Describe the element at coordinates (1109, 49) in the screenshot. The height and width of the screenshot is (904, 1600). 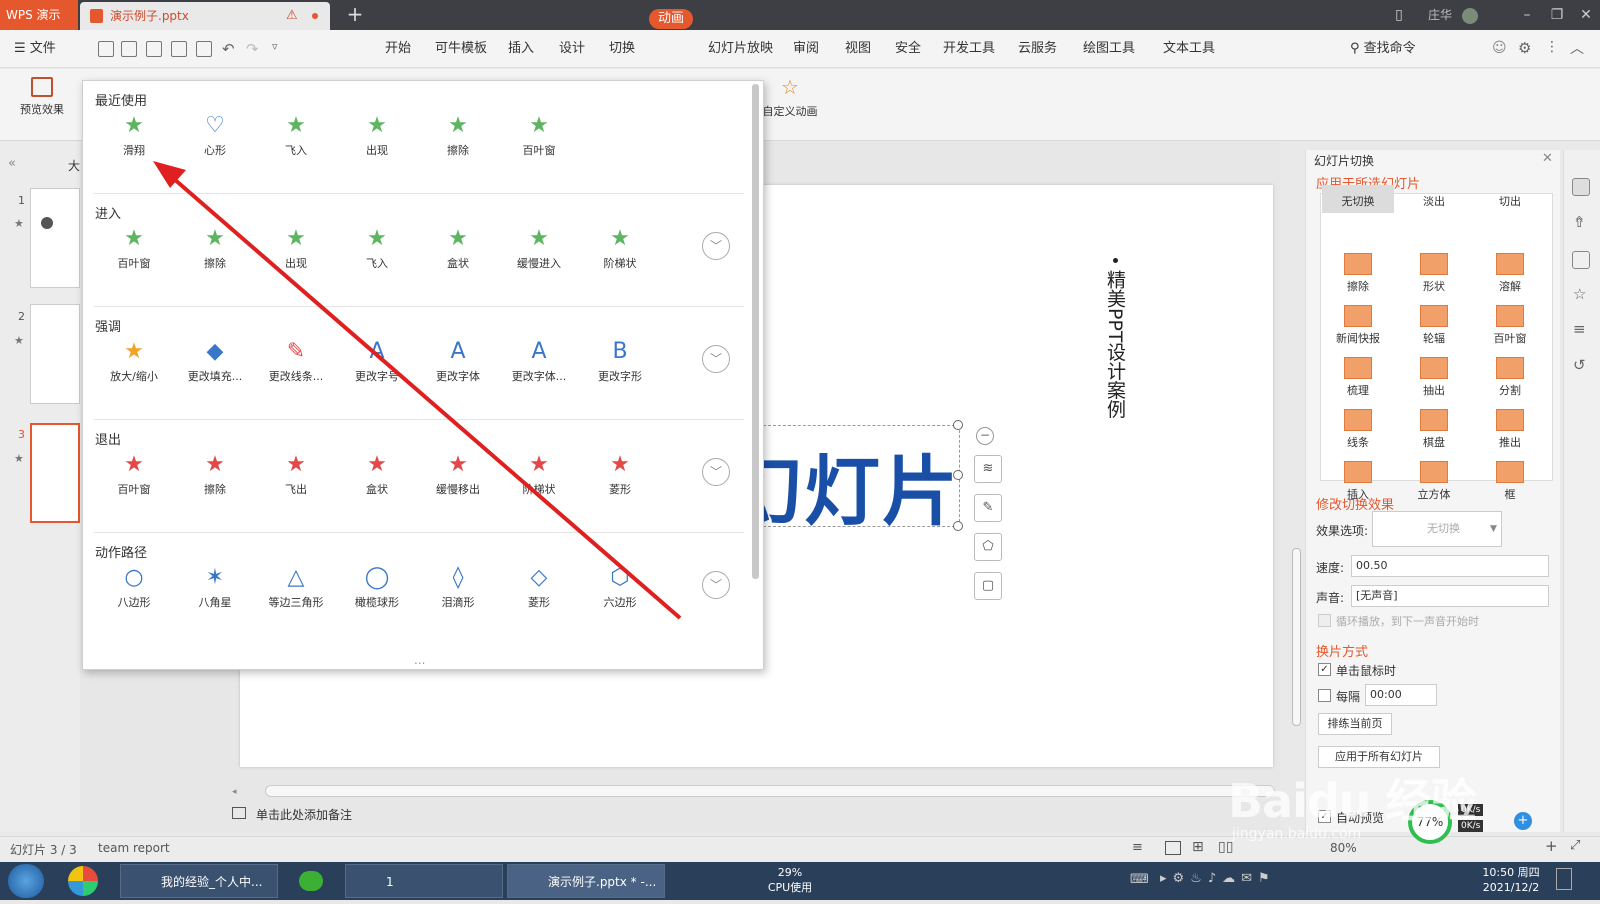
I see `menu-drawing-tools: 绘图工具` at that location.